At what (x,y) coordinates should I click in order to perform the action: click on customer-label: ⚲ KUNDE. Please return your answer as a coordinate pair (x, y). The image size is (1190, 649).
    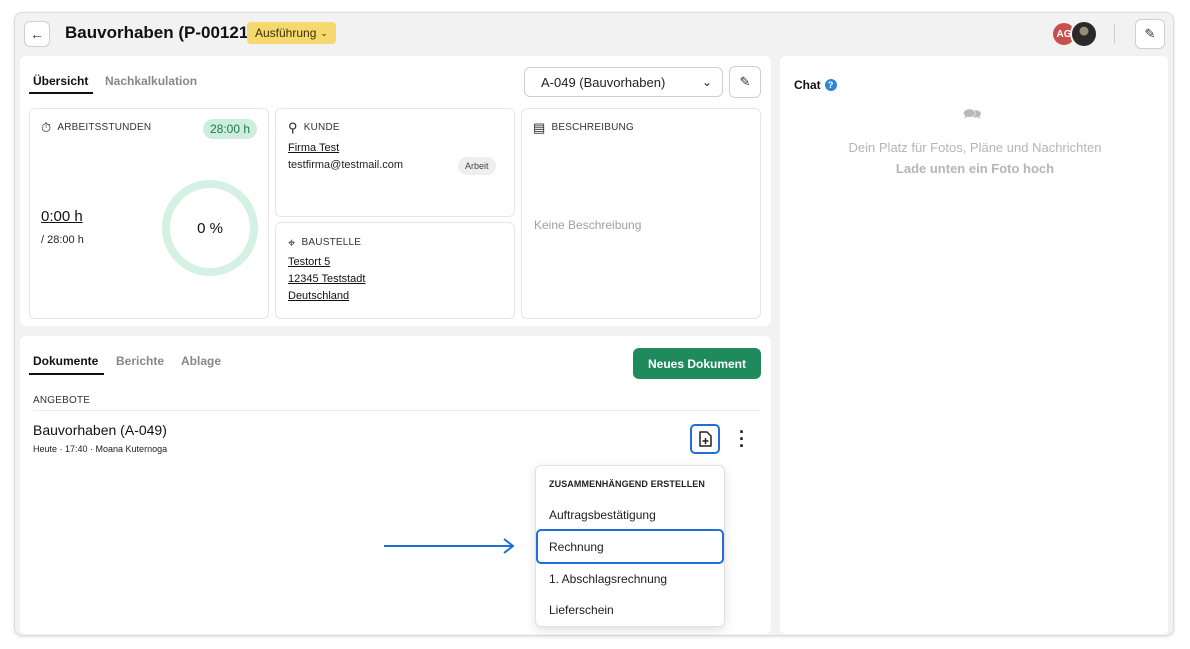
    Looking at the image, I should click on (314, 127).